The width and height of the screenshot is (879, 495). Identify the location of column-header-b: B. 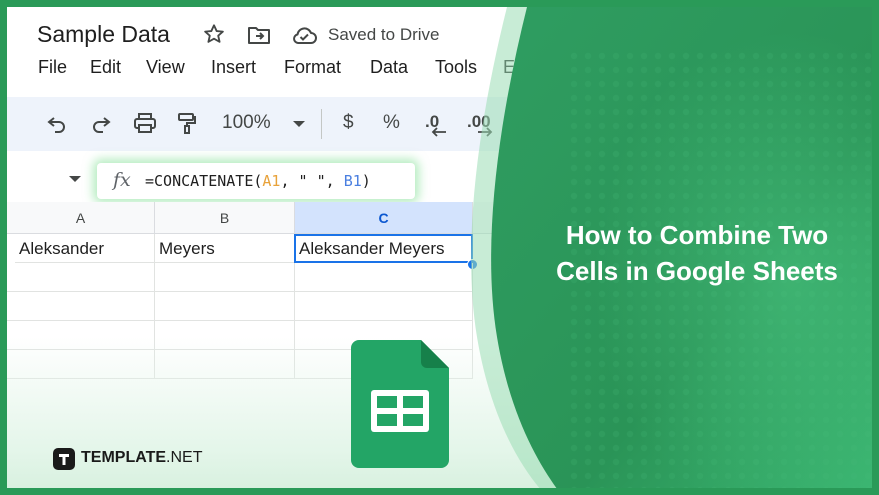
(225, 218).